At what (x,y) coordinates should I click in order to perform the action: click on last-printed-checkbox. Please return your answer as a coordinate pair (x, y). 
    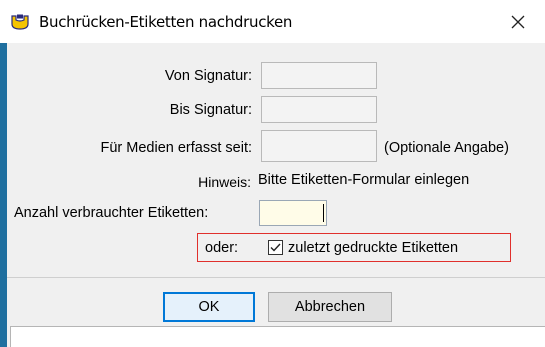
    Looking at the image, I should click on (275, 247).